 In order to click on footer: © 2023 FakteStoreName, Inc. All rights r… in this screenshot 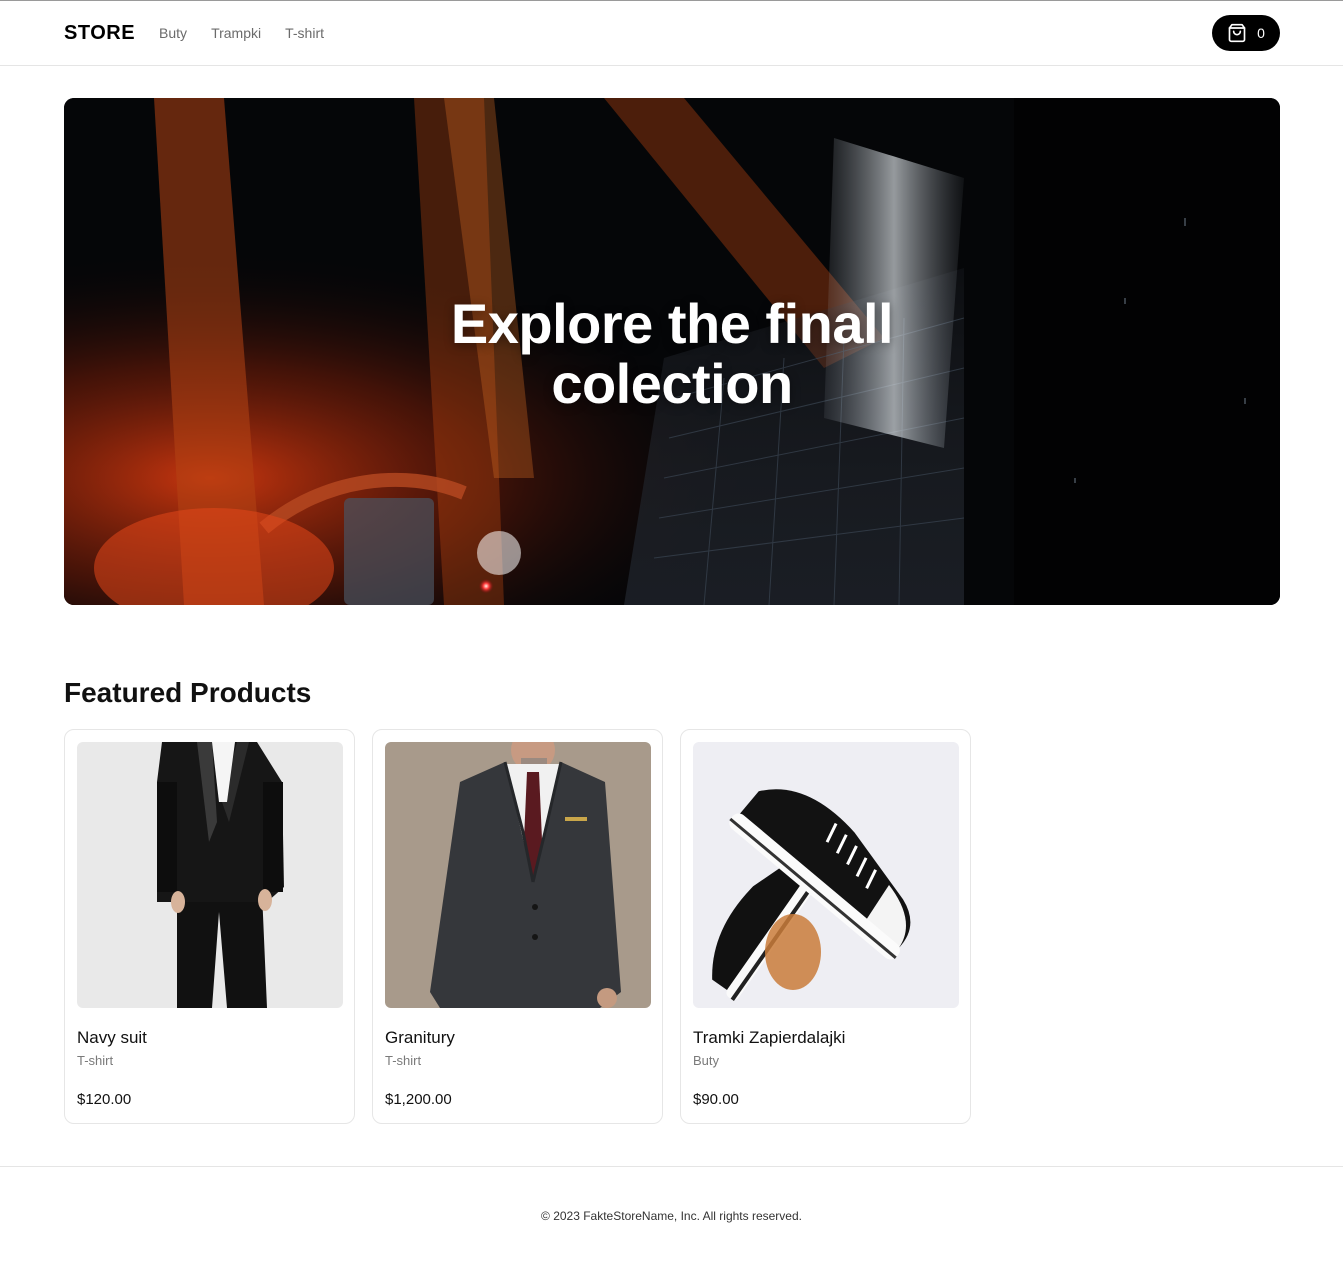, I will do `click(671, 1218)`.